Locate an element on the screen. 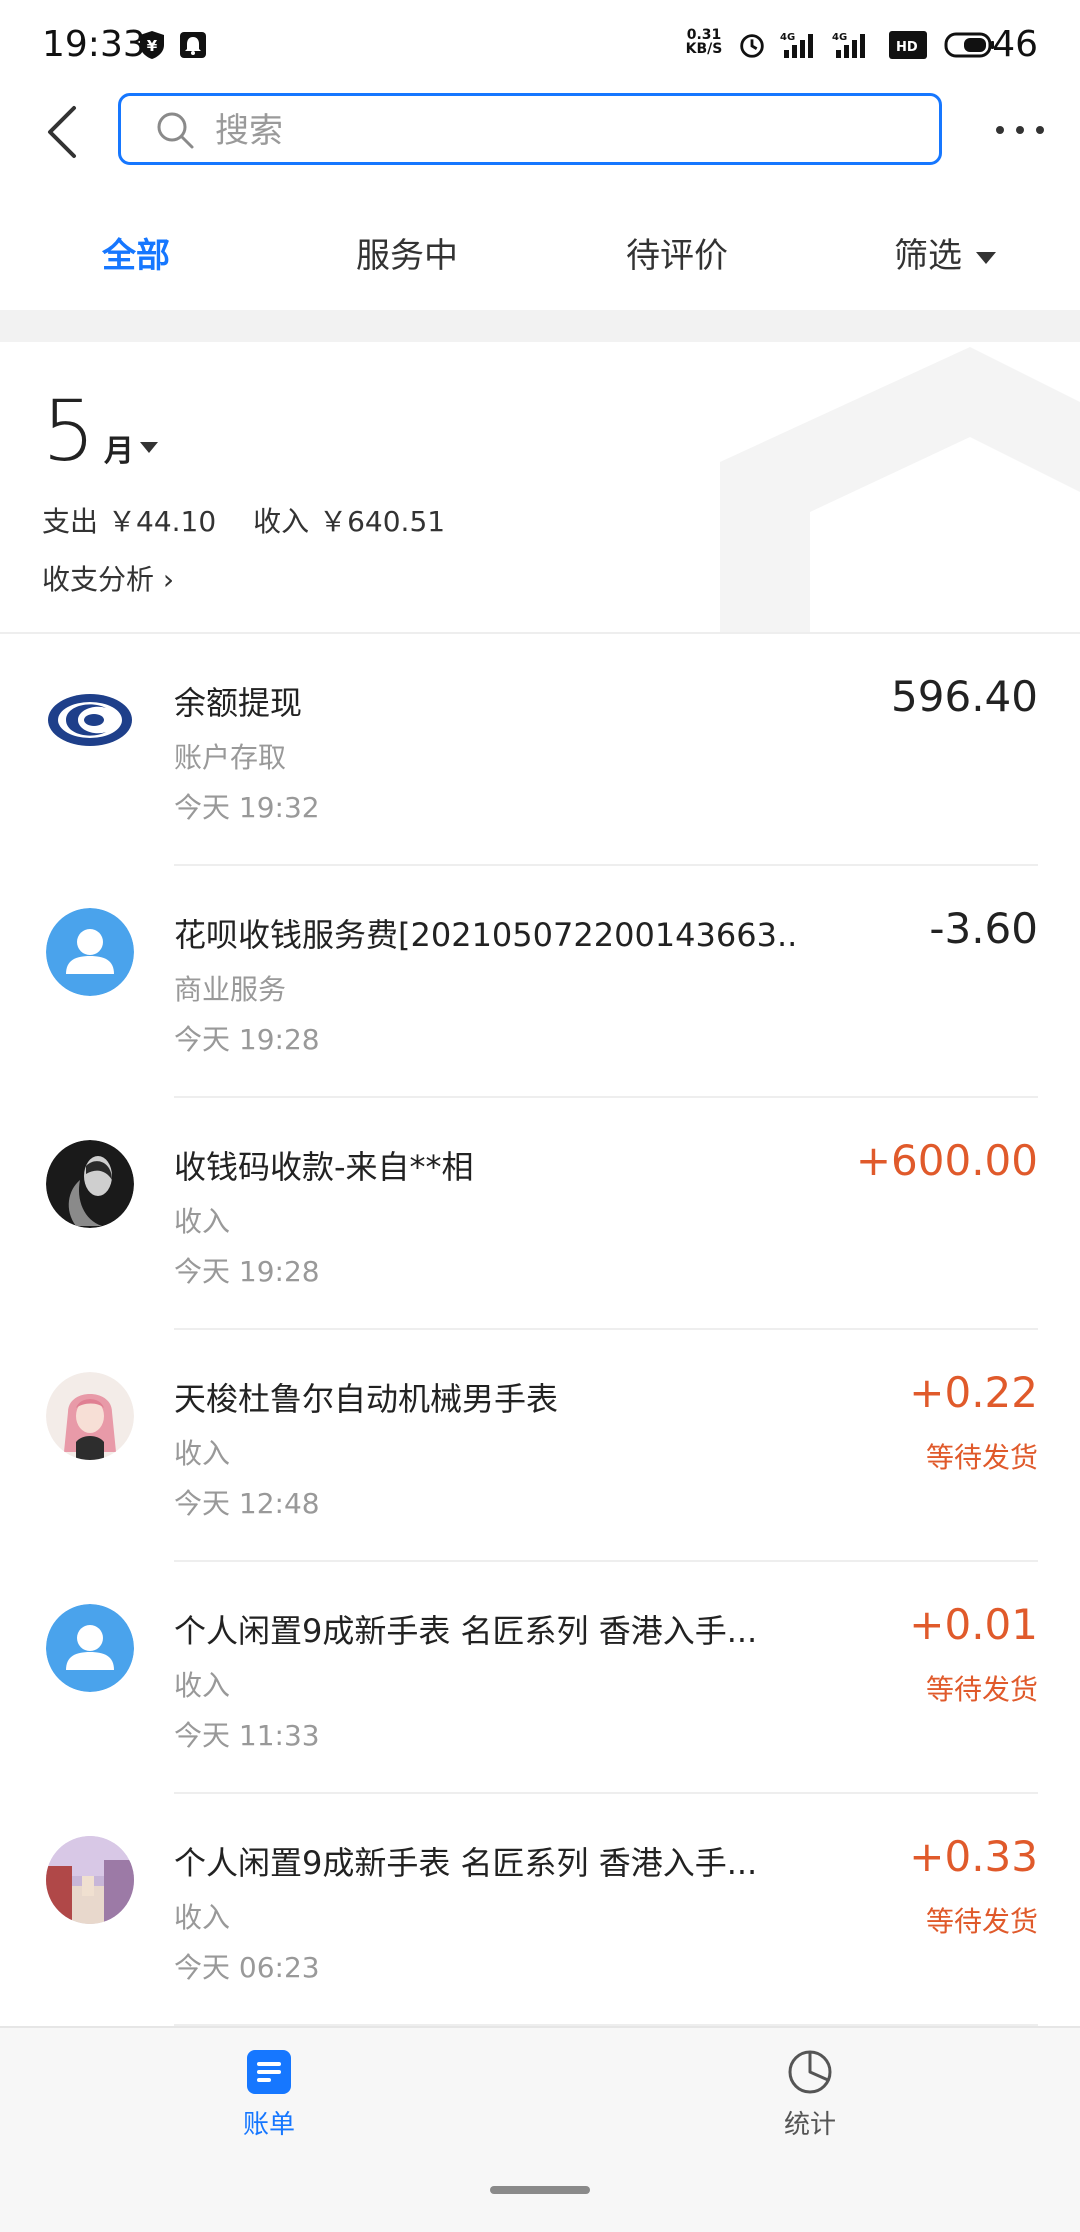 Image resolution: width=1080 pixels, height=2232 pixels. svg-text: HD is located at coordinates (907, 47).